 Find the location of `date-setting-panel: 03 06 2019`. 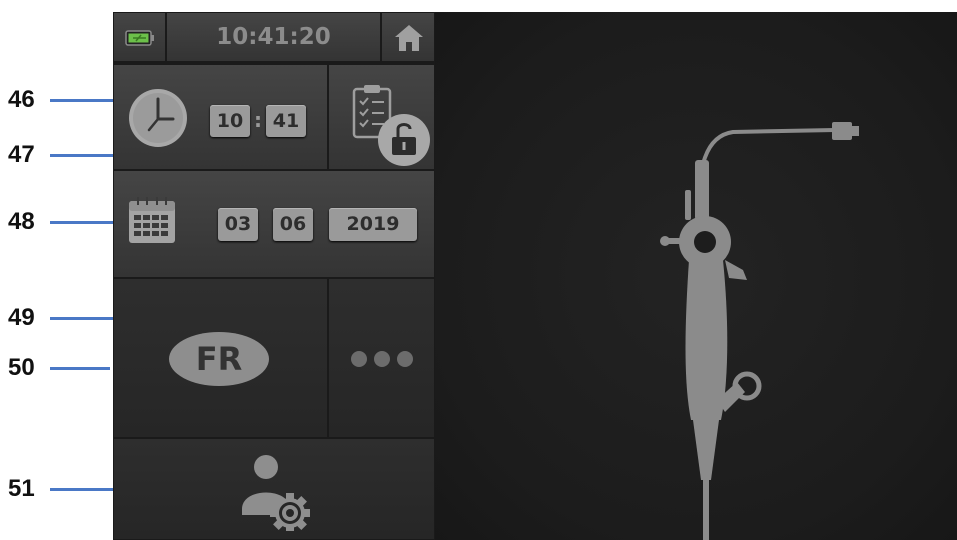

date-setting-panel: 03 06 2019 is located at coordinates (274, 224).